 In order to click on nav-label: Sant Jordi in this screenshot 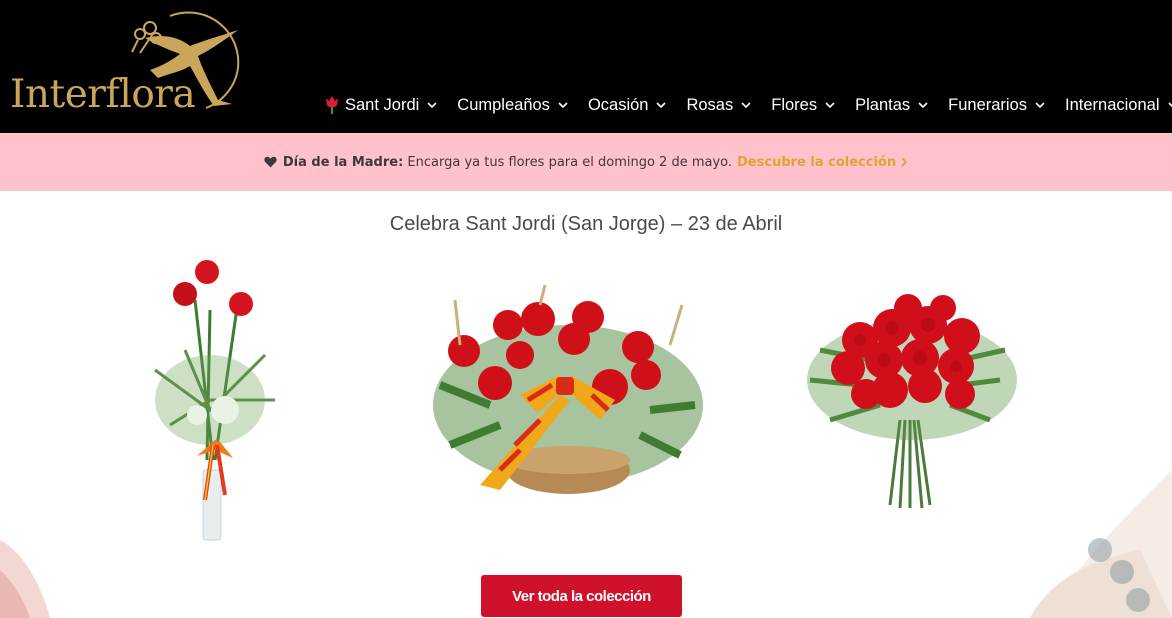, I will do `click(382, 104)`.